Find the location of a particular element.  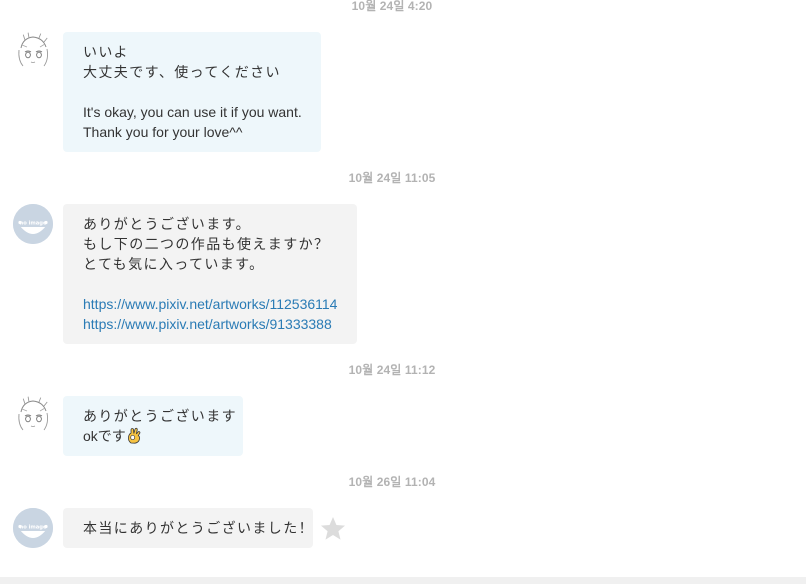

artwork-link: https://www.pixiv.net/artworks/112536114 is located at coordinates (210, 304).